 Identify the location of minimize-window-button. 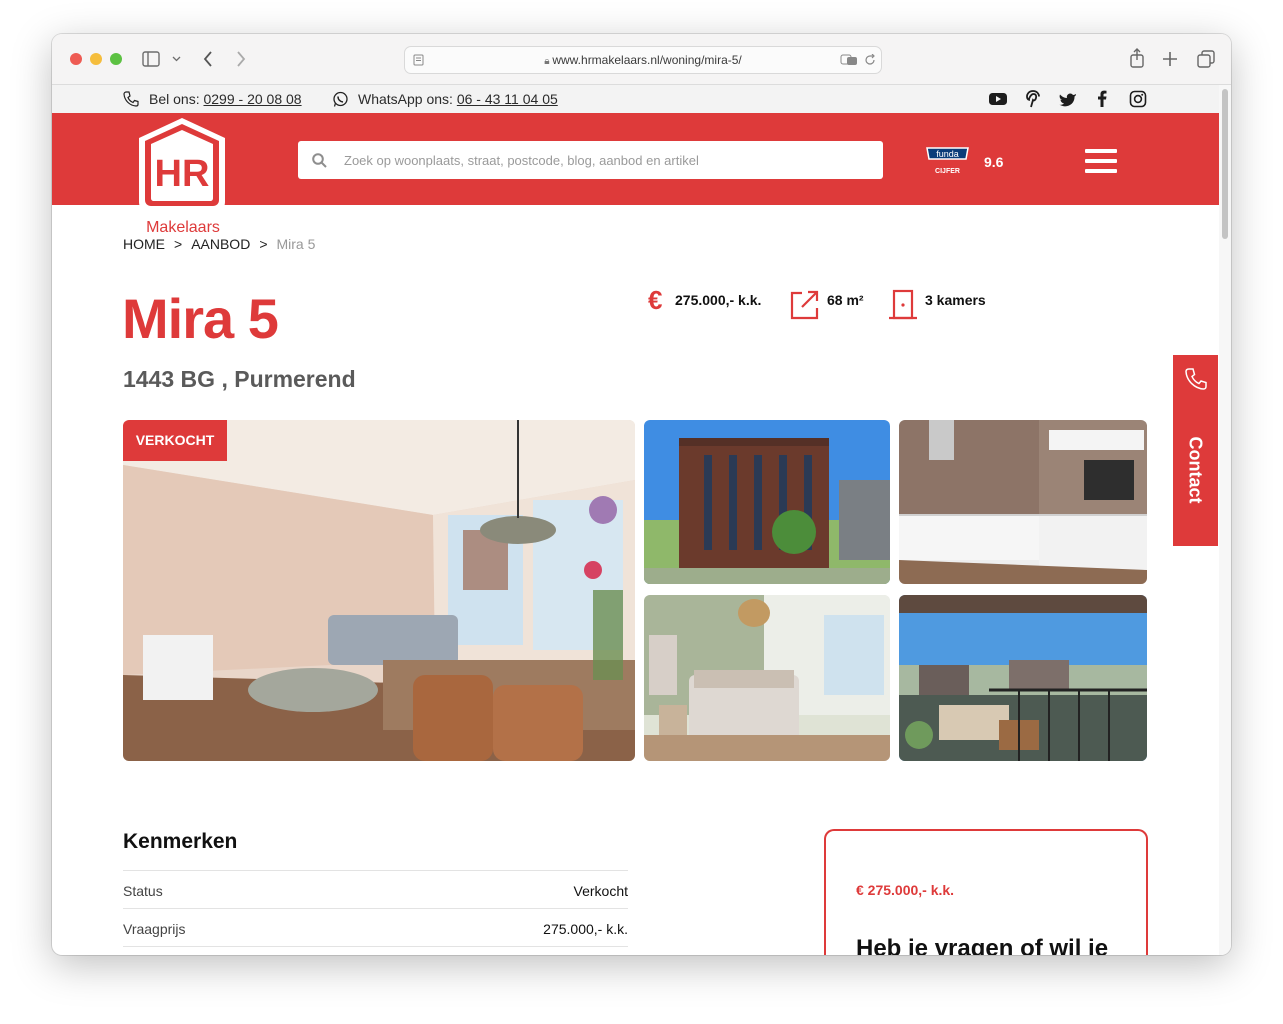
(96, 59).